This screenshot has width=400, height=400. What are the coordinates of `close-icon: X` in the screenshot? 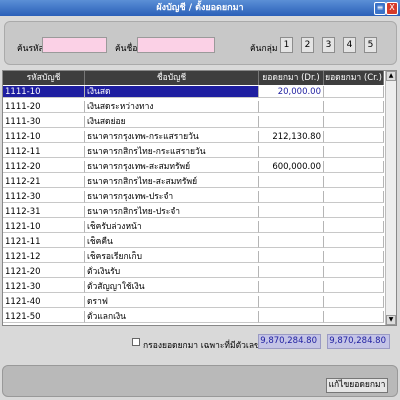 It's located at (392, 8).